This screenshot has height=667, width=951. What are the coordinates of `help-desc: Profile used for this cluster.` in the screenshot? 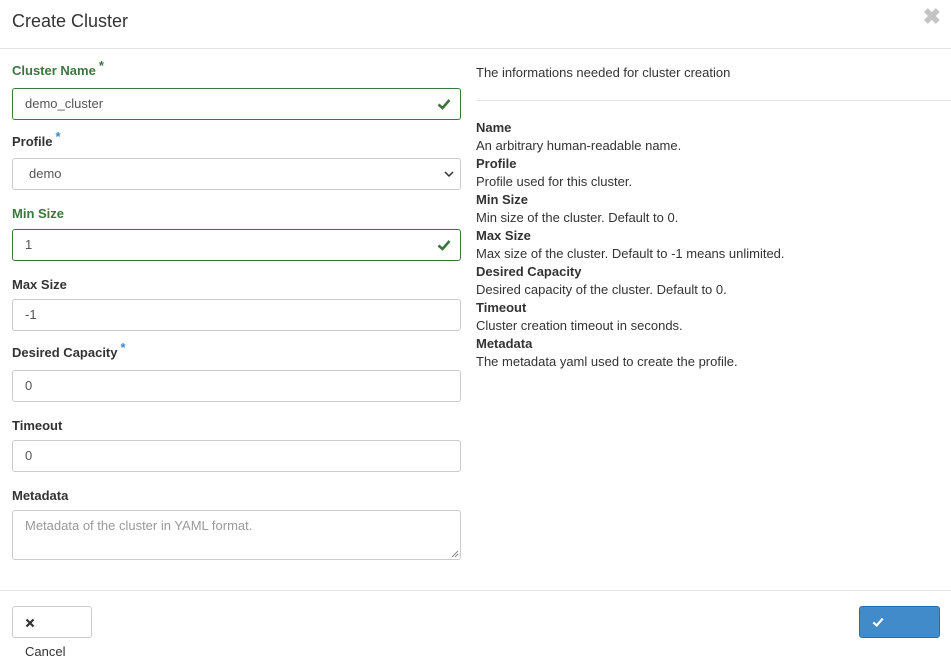 It's located at (554, 181).